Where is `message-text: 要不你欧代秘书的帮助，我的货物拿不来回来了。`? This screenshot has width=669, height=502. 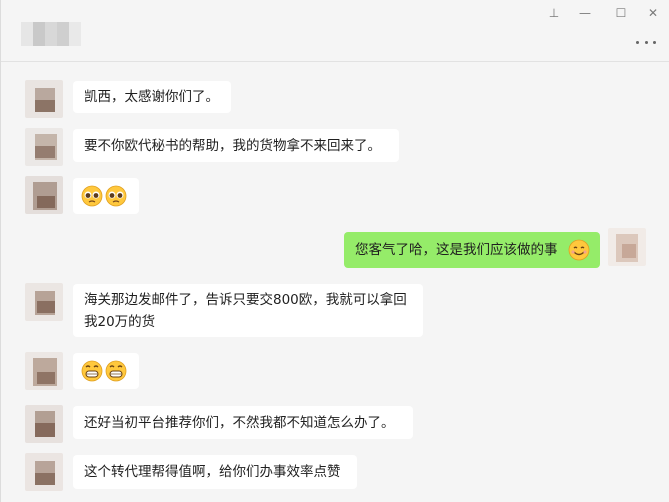
message-text: 要不你欧代秘书的帮助，我的货物拿不来回来了。 is located at coordinates (232, 146).